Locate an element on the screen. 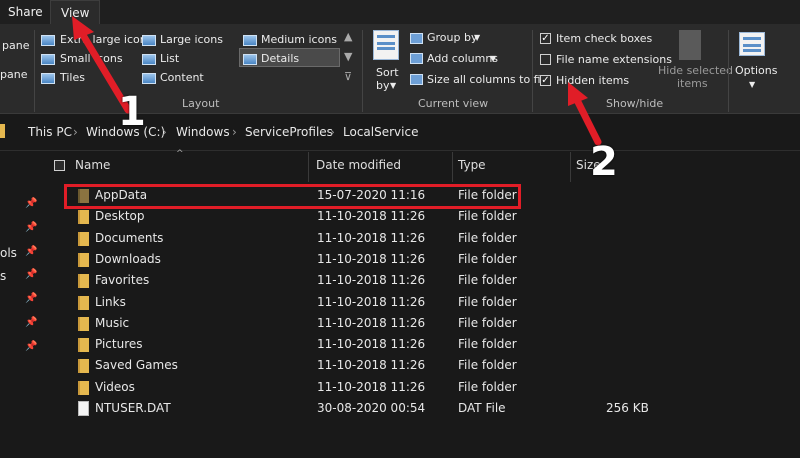  annotation-step-1: 1 is located at coordinates (132, 112).